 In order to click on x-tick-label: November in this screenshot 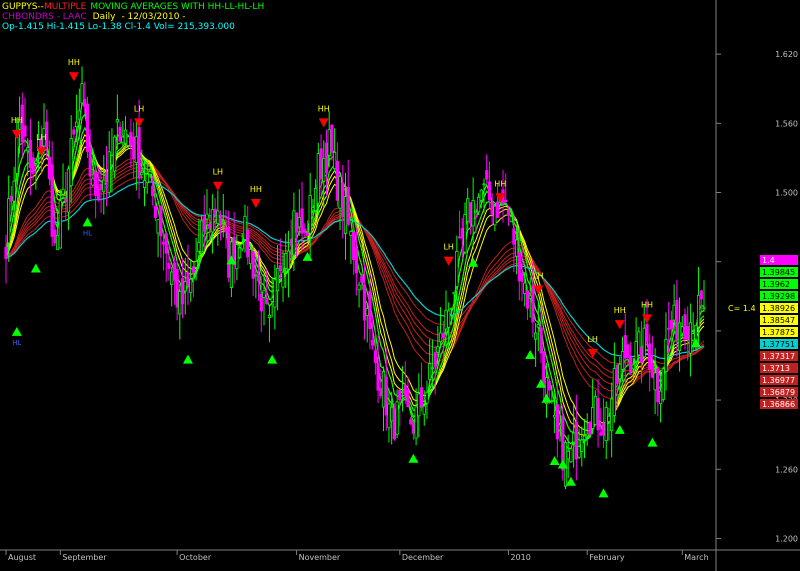, I will do `click(320, 557)`.